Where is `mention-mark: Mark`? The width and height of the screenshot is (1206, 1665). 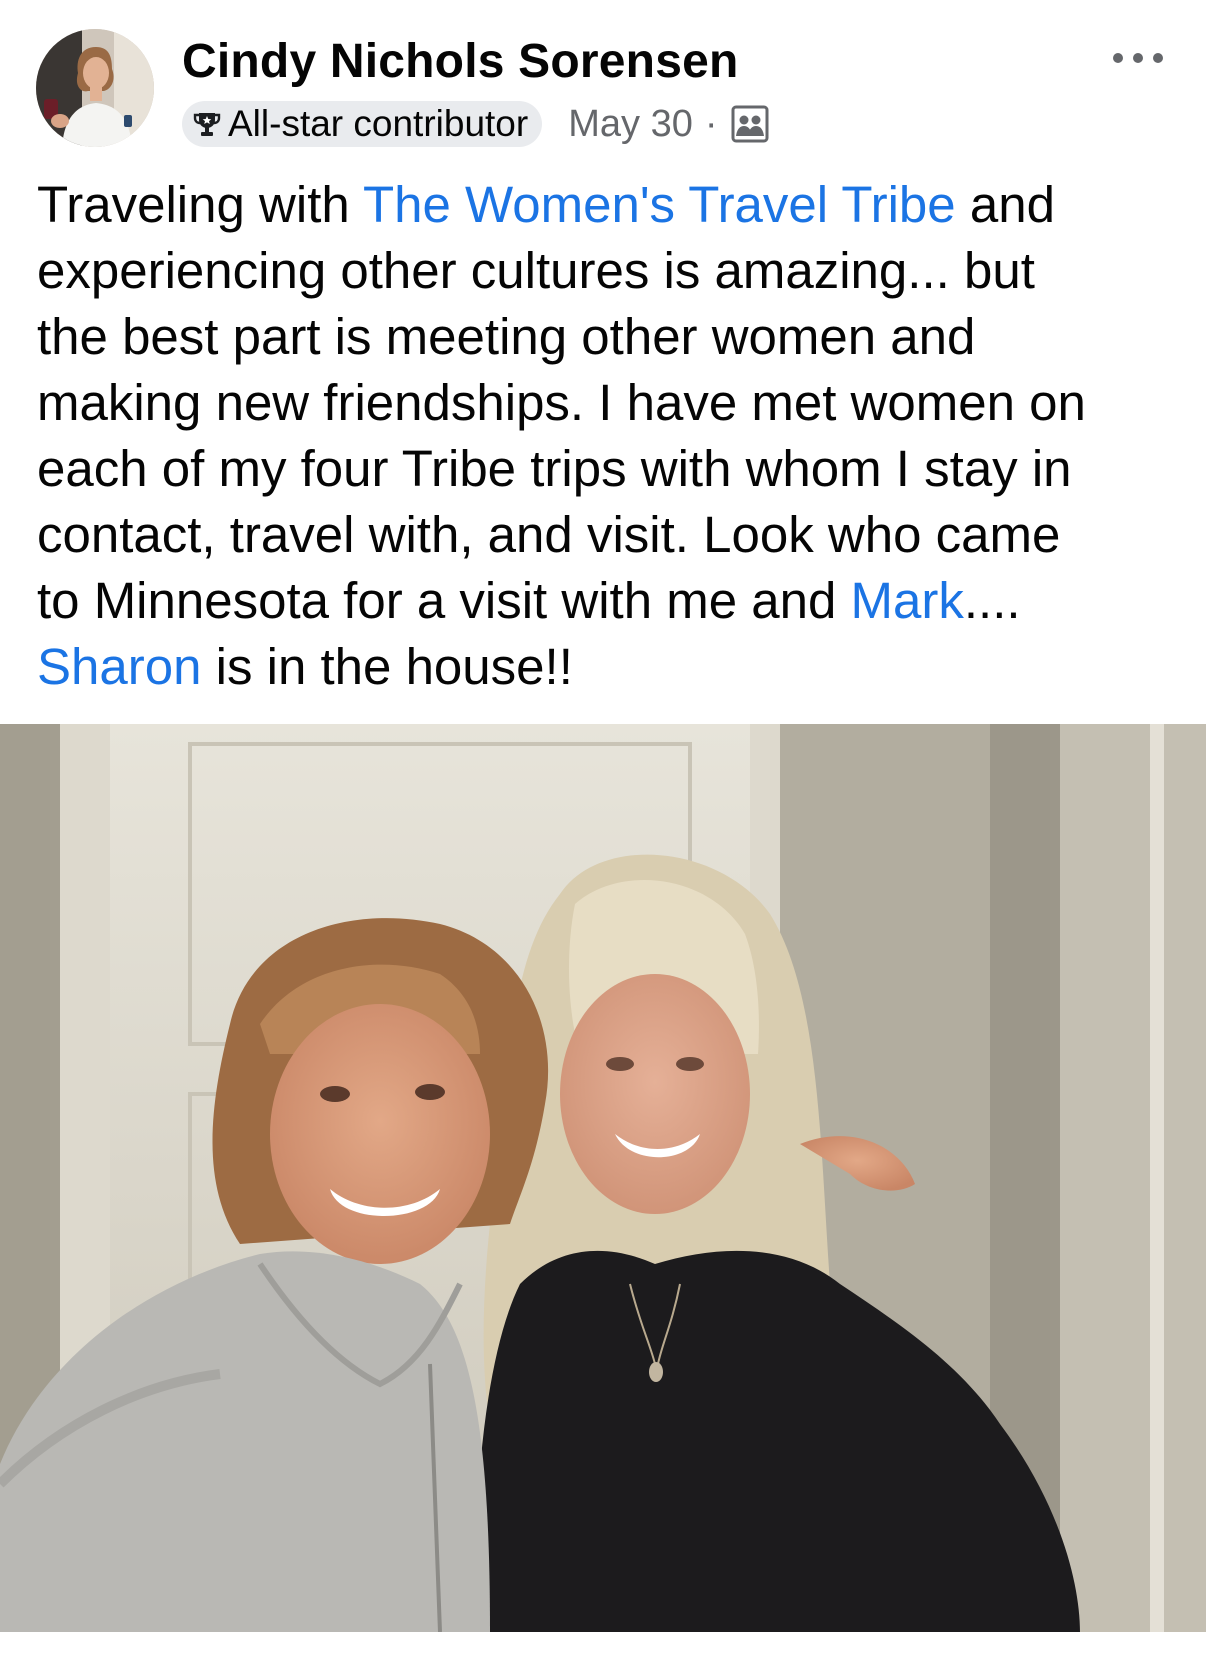
mention-mark: Mark is located at coordinates (907, 600).